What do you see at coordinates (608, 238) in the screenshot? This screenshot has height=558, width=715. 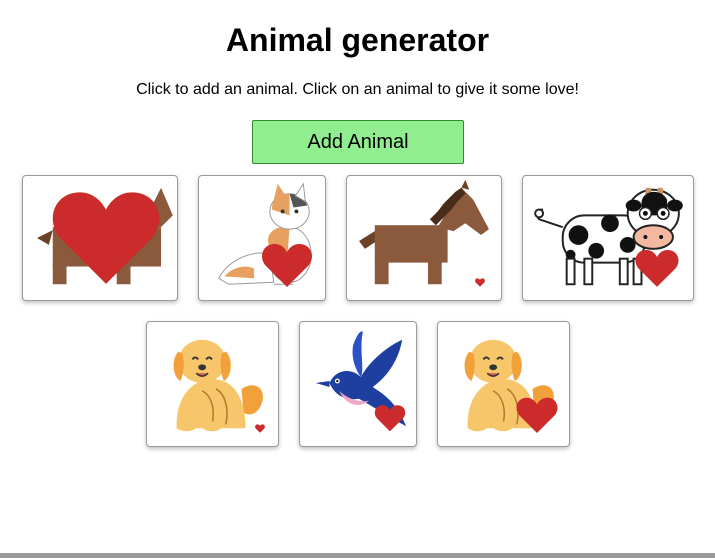 I see `animal-card-cow` at bounding box center [608, 238].